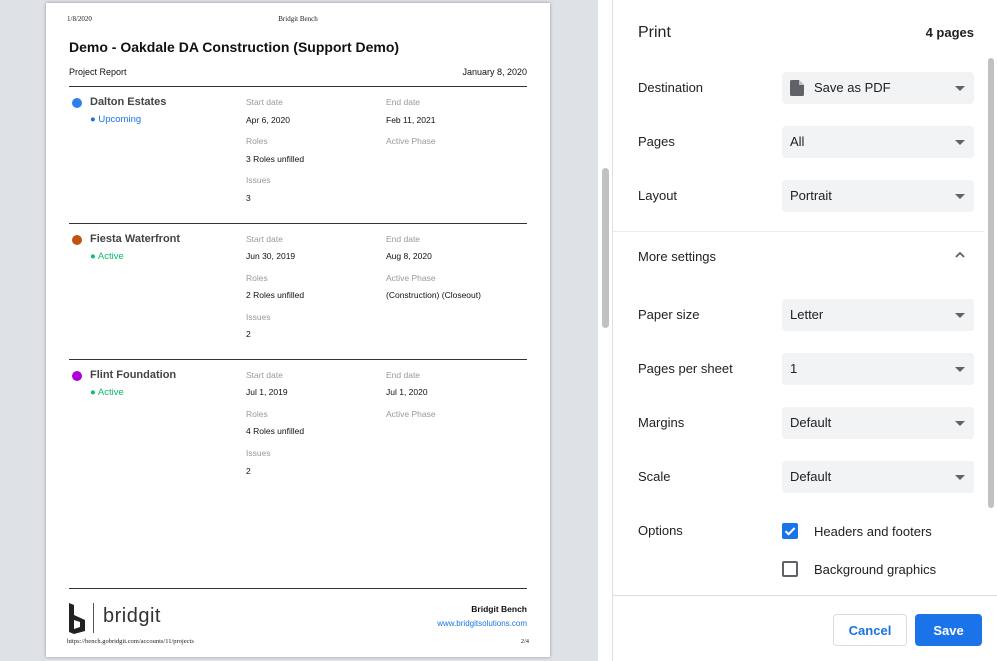  Describe the element at coordinates (482, 623) in the screenshot. I see `footer-website: www.bridgitsolutions.com` at that location.